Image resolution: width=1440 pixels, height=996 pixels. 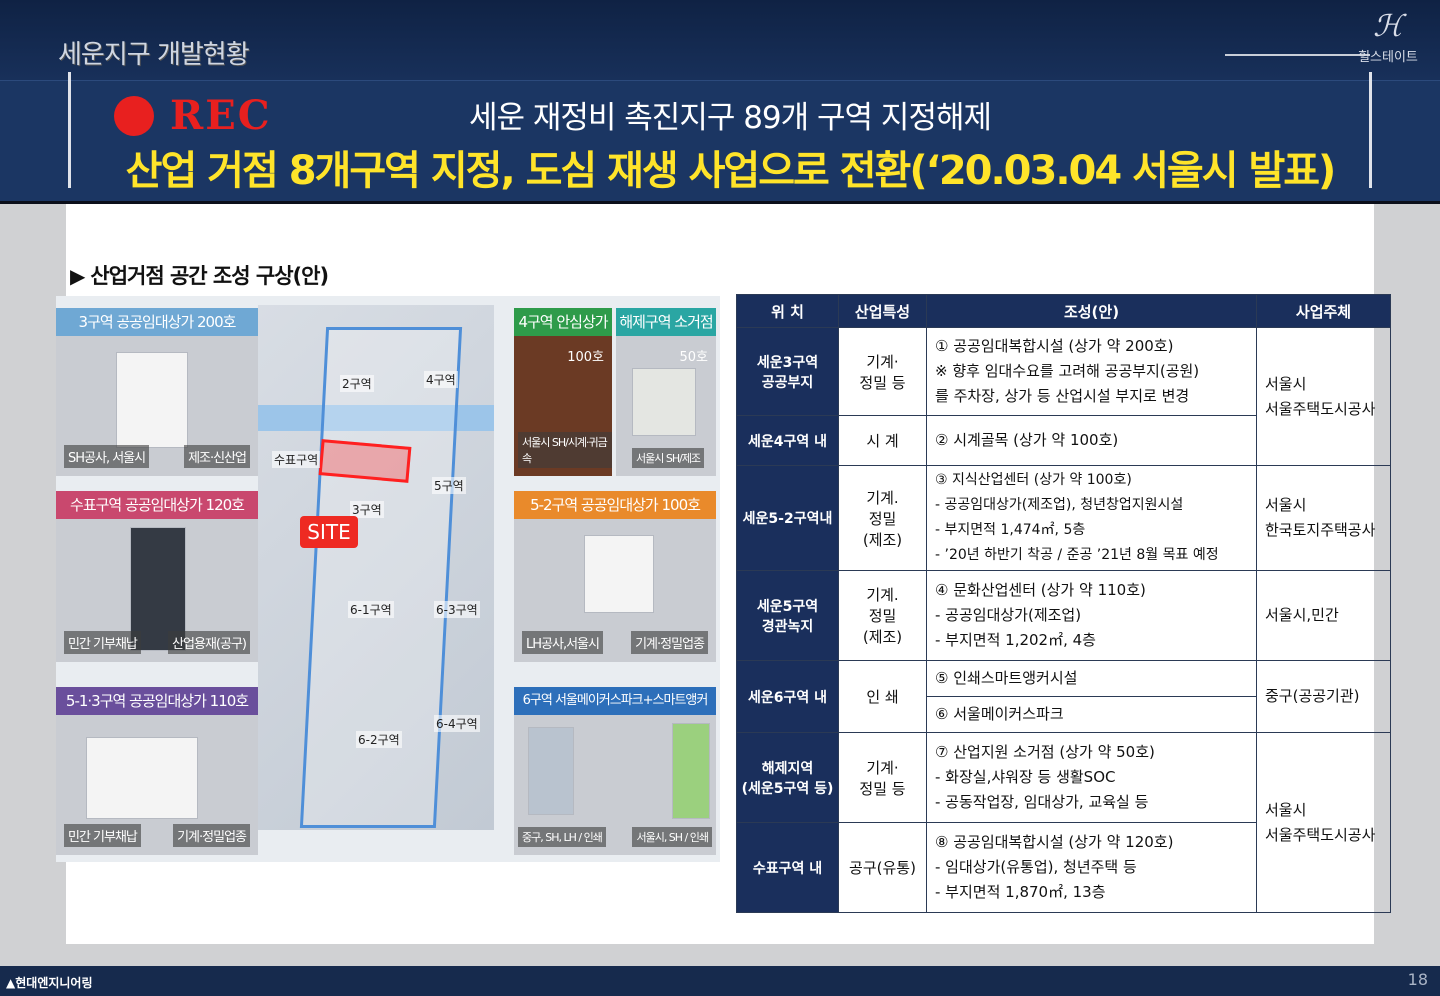 What do you see at coordinates (787, 311) in the screenshot?
I see `column-header: 위 치` at bounding box center [787, 311].